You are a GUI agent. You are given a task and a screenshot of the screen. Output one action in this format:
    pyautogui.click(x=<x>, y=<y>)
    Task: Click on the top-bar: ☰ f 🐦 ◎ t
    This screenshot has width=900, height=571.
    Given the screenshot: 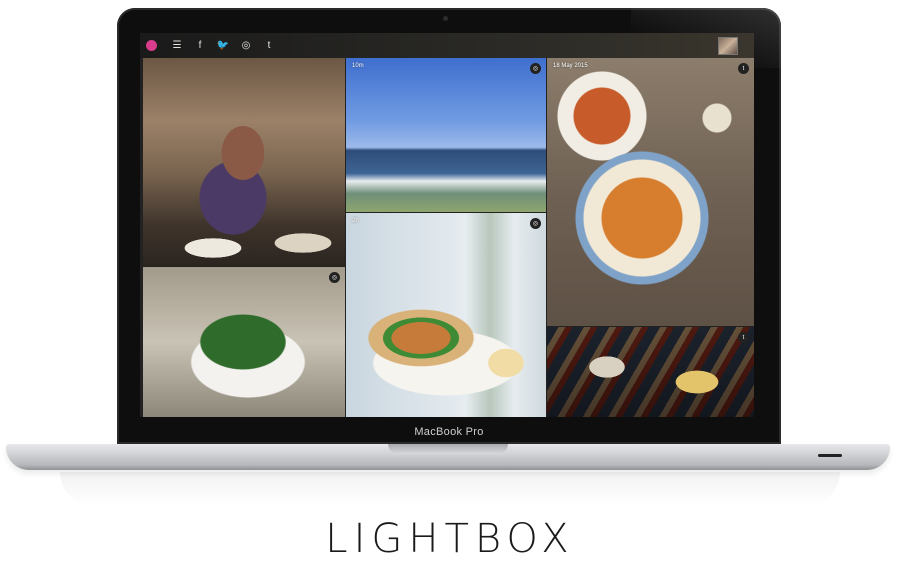 What is the action you would take?
    pyautogui.click(x=447, y=45)
    